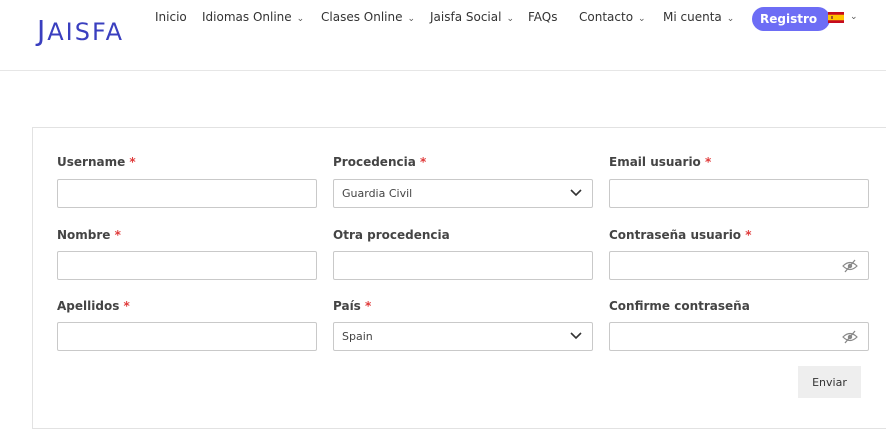 Image resolution: width=886 pixels, height=429 pixels. I want to click on apellidos-input, so click(187, 336).